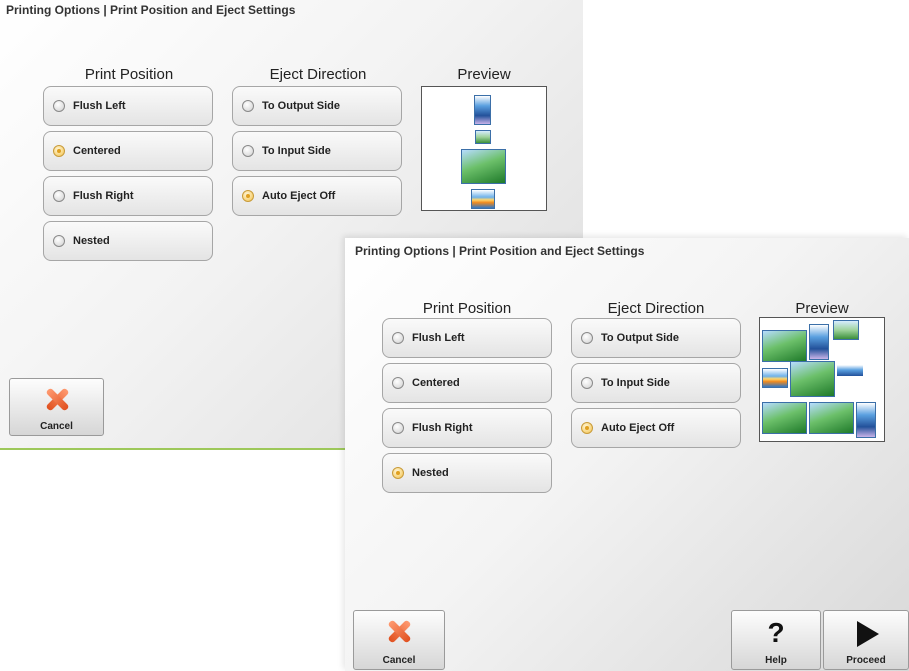 This screenshot has width=909, height=671. Describe the element at coordinates (776, 632) in the screenshot. I see `question-mark-icon: ?` at that location.